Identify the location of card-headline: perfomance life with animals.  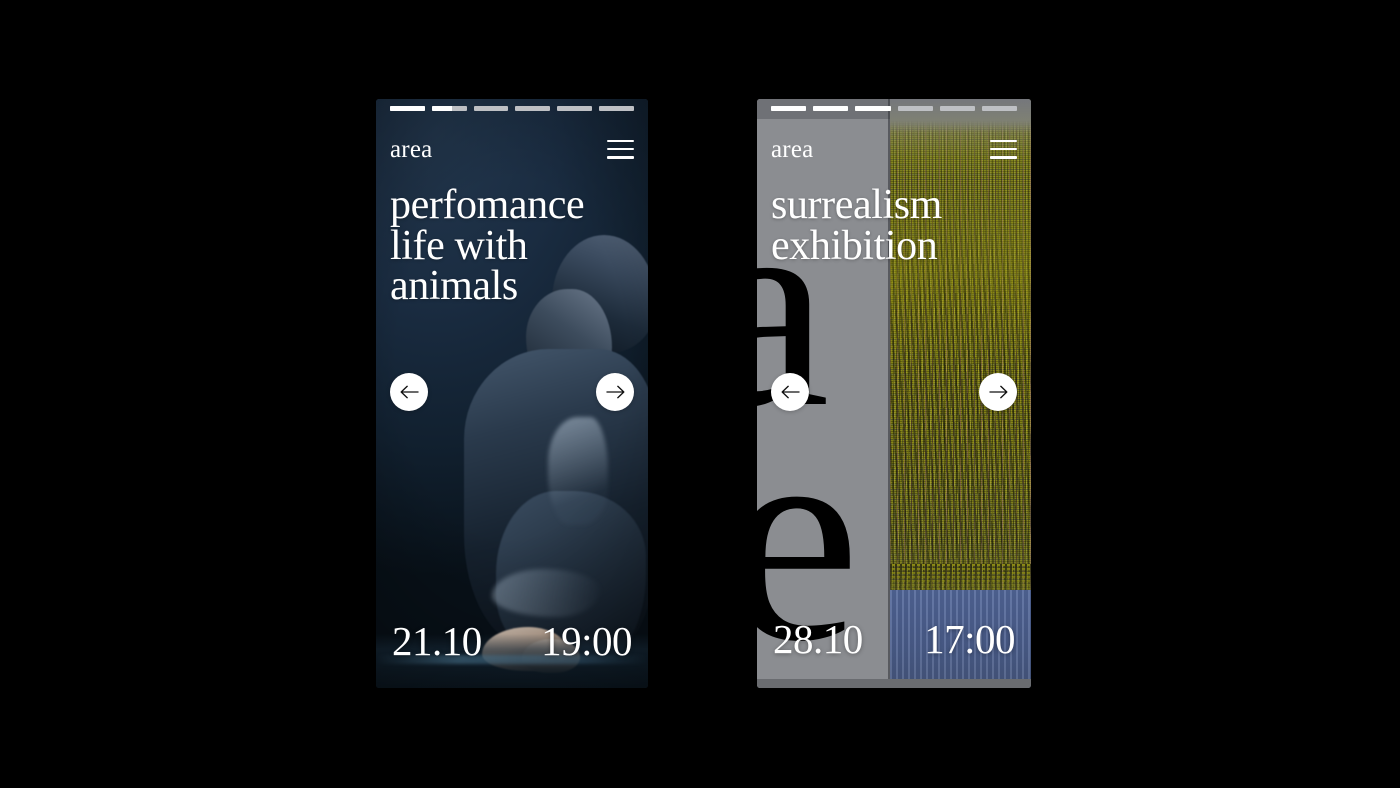
(514, 246).